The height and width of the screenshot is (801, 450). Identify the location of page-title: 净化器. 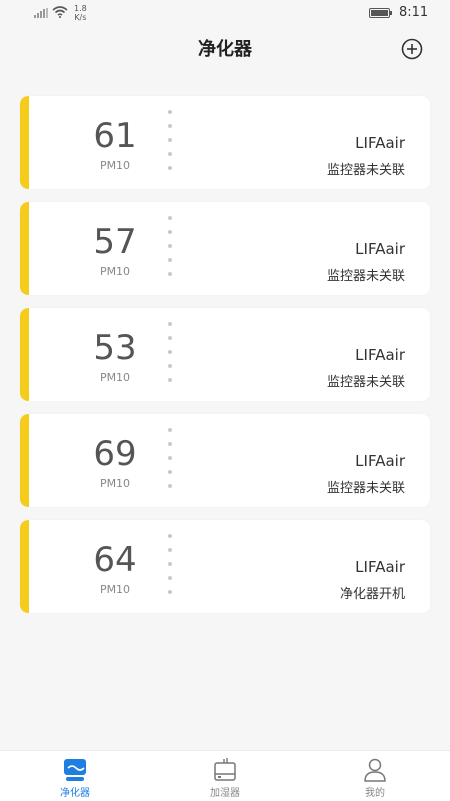
(225, 49).